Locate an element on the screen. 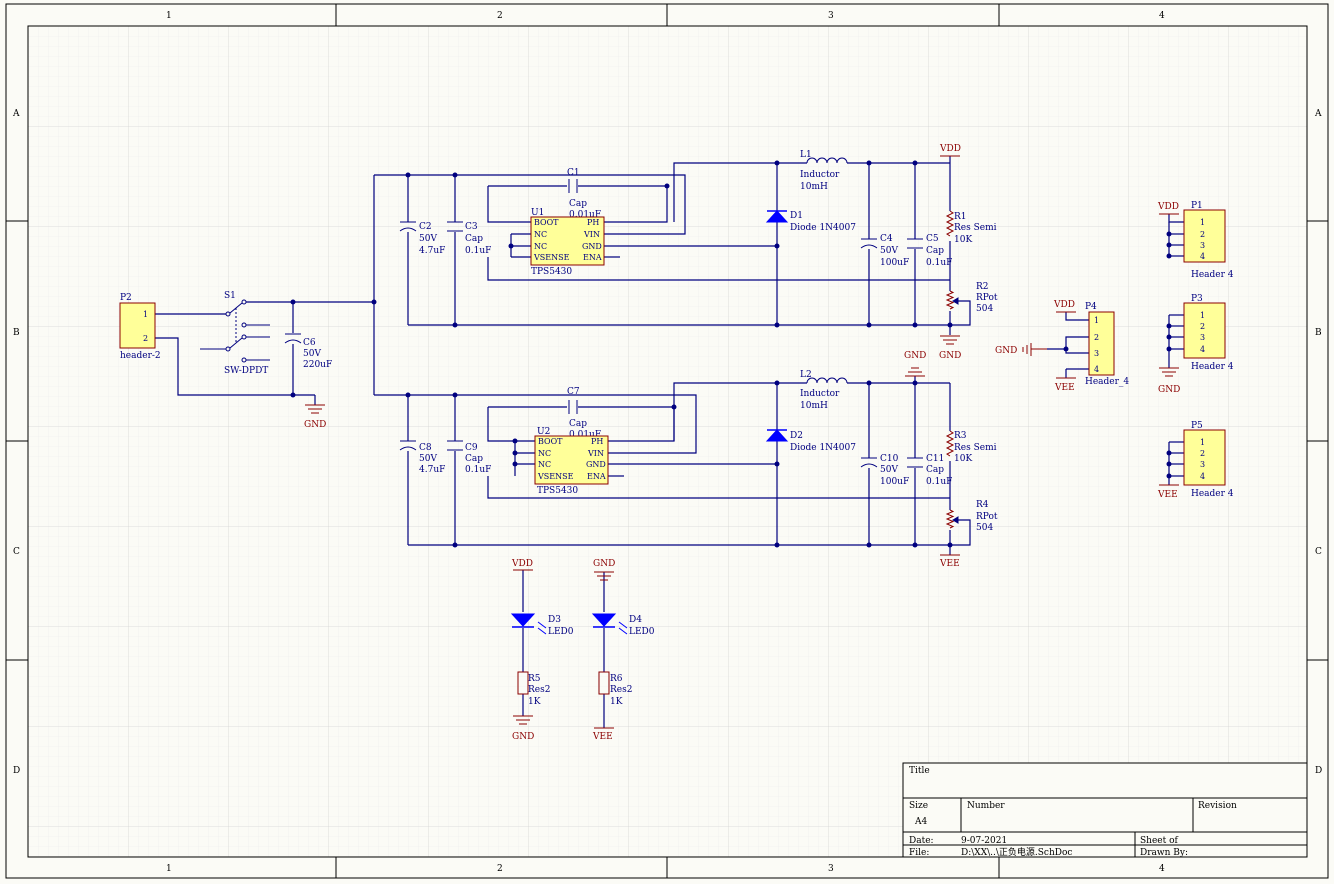  r4-value: 504 is located at coordinates (984, 528).